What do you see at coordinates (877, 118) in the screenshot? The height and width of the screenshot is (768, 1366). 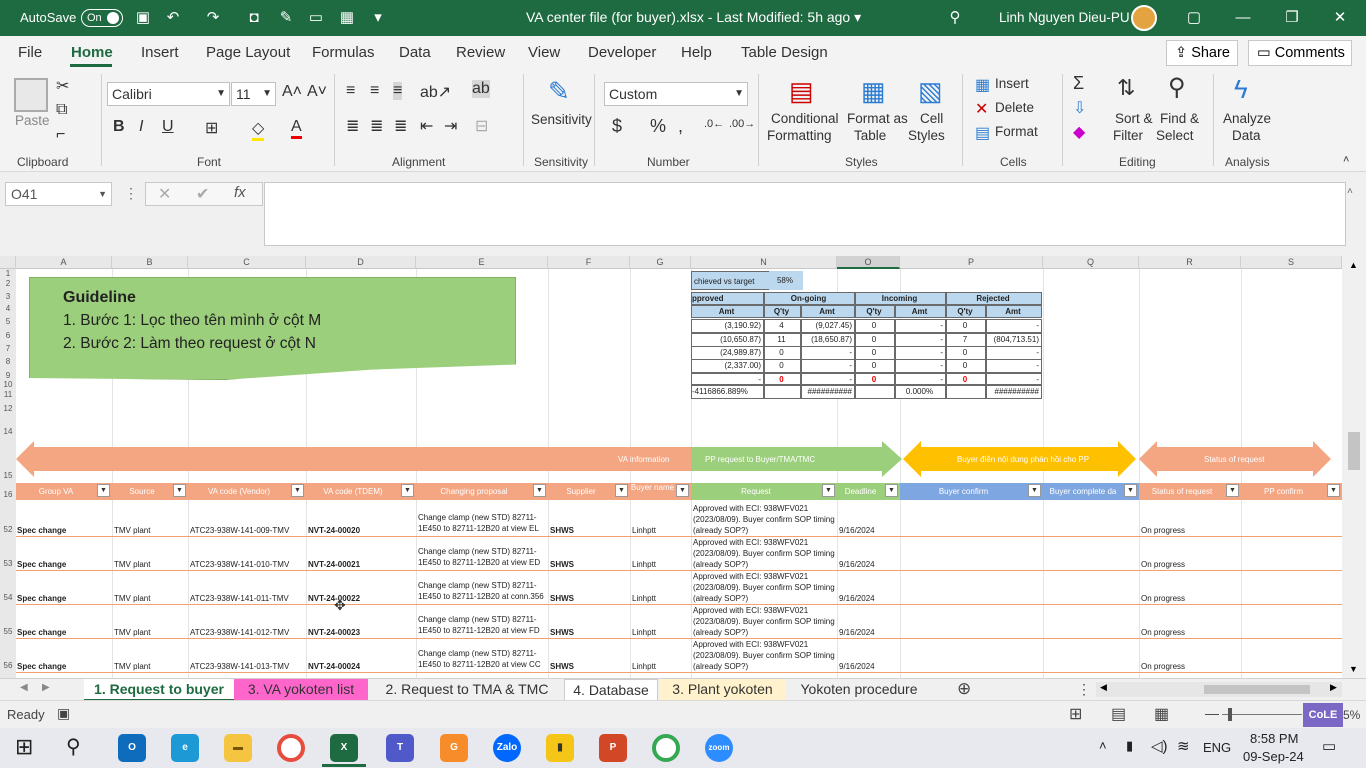 I see `format-as-label: Format as` at bounding box center [877, 118].